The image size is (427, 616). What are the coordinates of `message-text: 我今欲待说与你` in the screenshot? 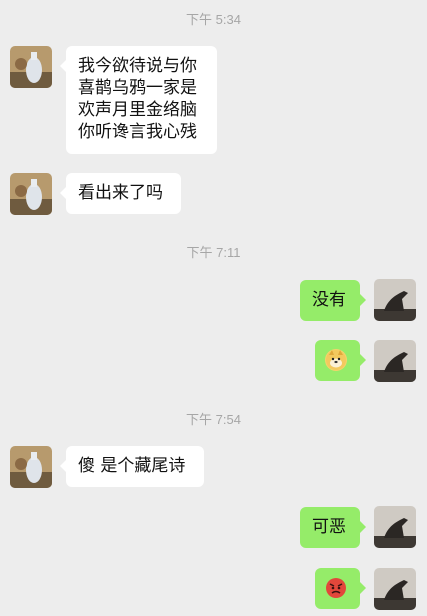 It's located at (137, 66).